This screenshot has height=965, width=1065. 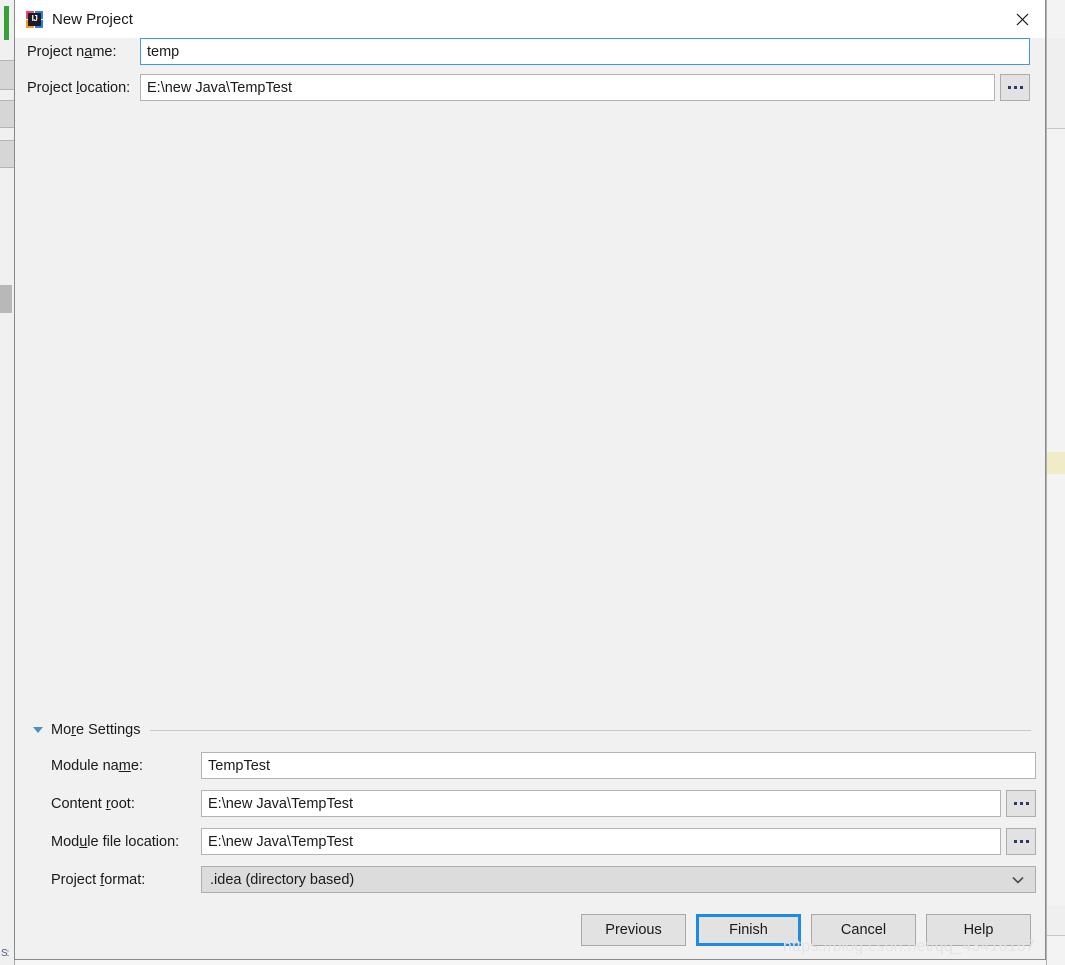 I want to click on background-right-panel, so click(x=1055, y=482).